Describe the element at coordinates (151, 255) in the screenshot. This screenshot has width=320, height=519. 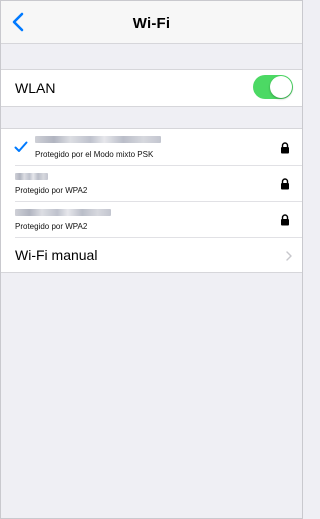
I see `manual-wifi-row: Wi-Fi manual` at that location.